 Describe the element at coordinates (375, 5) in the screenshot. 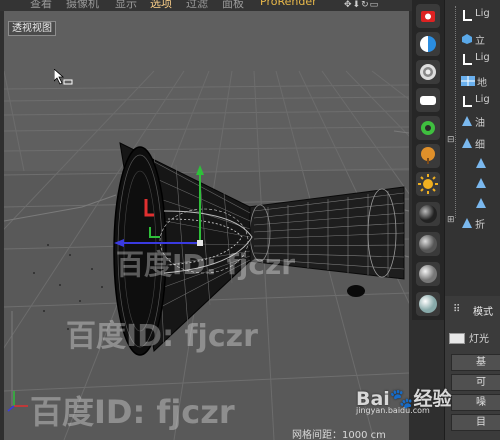

I see `window-icon: ▭` at that location.